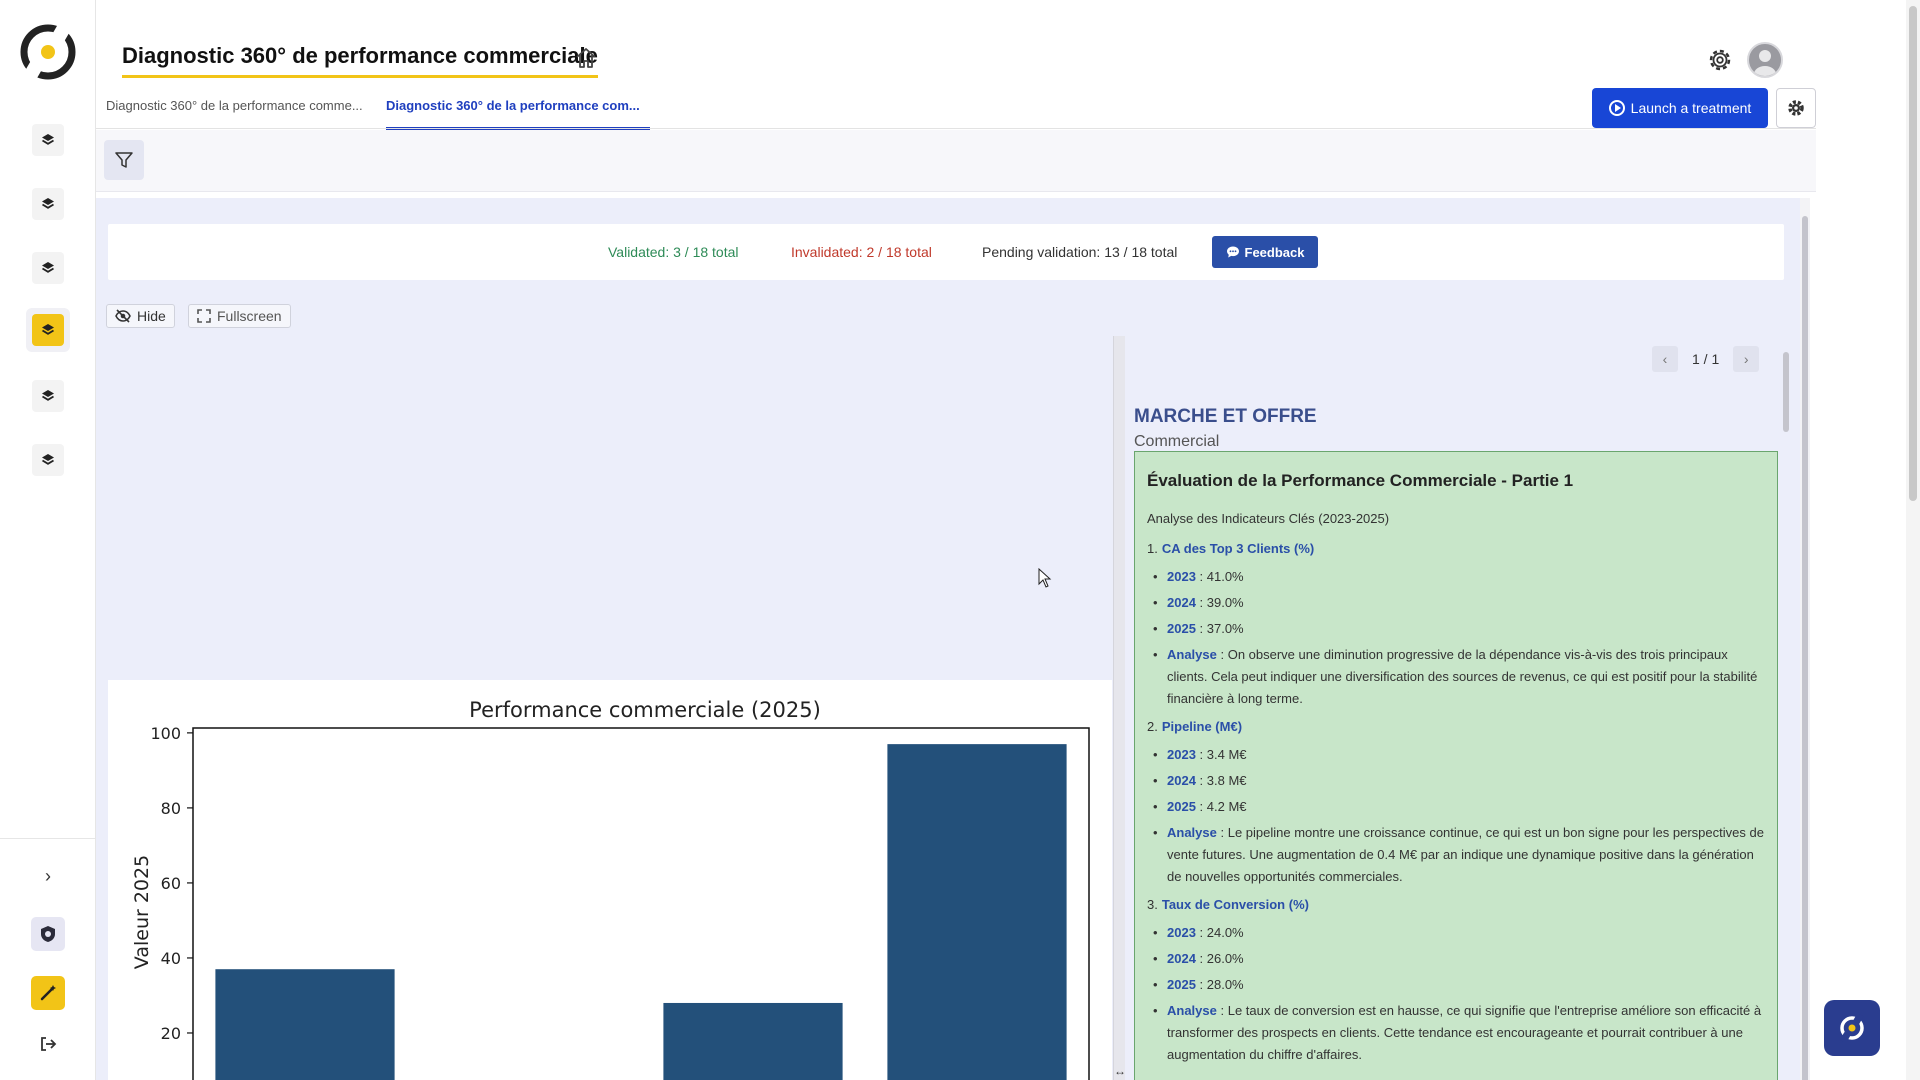 The width and height of the screenshot is (1920, 1080). What do you see at coordinates (1045, 578) in the screenshot?
I see `mouse-cursor-icon` at bounding box center [1045, 578].